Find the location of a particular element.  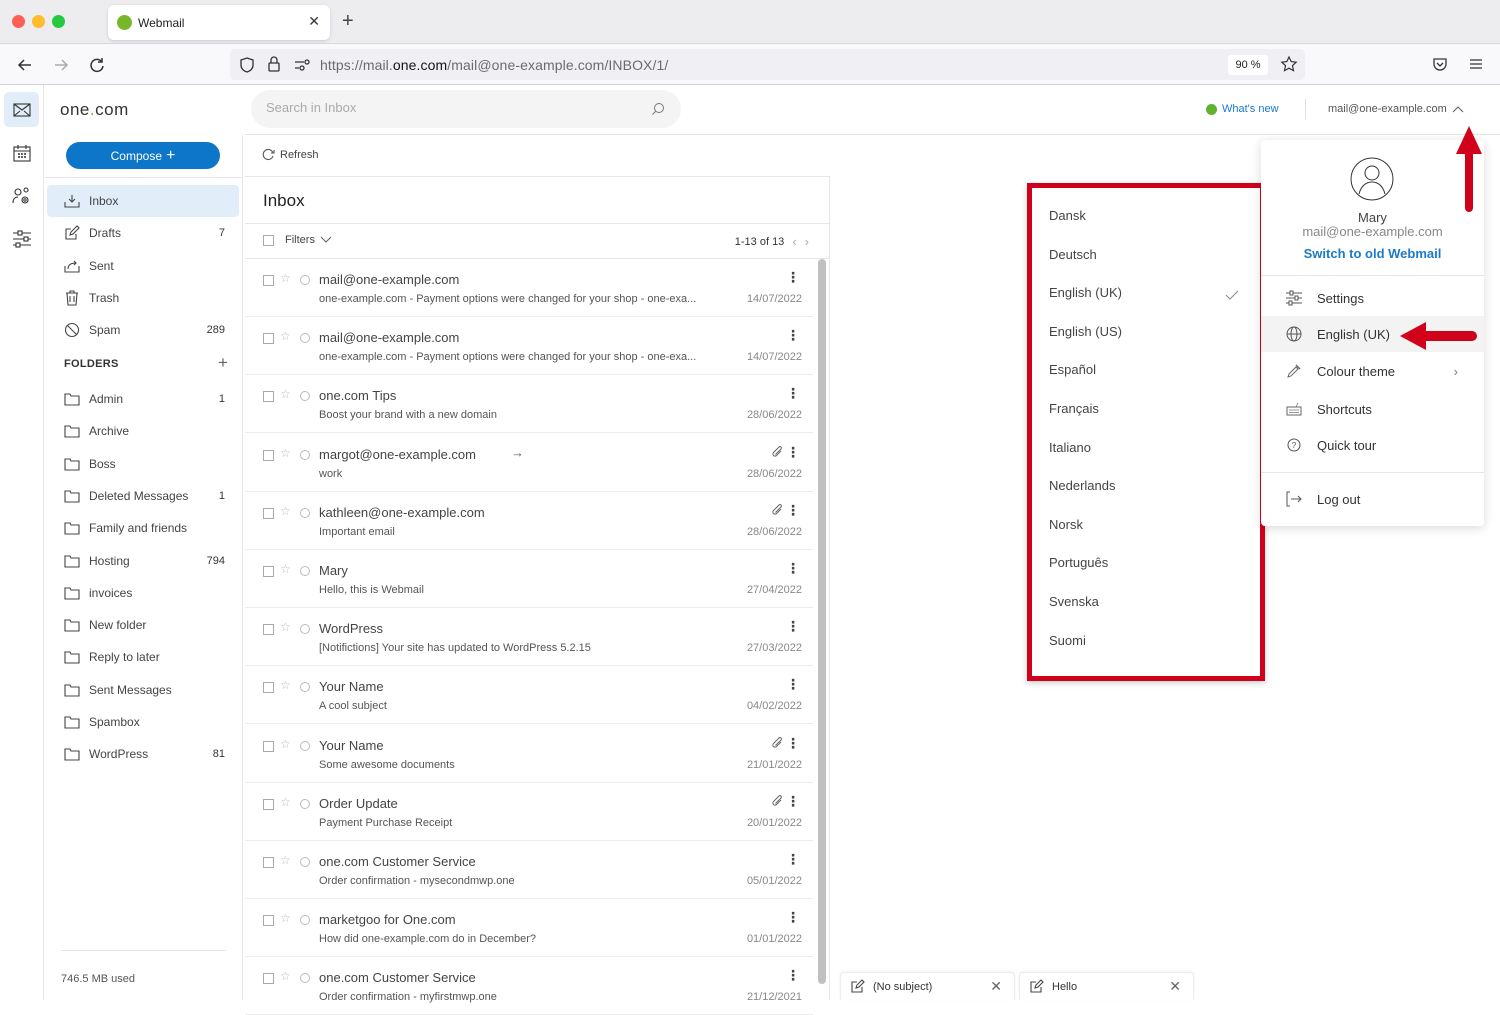

sidebar-folder: Boss is located at coordinates (143, 464).